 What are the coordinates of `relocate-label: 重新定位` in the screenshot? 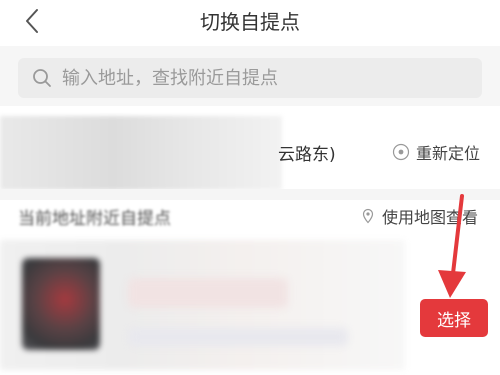 It's located at (448, 153).